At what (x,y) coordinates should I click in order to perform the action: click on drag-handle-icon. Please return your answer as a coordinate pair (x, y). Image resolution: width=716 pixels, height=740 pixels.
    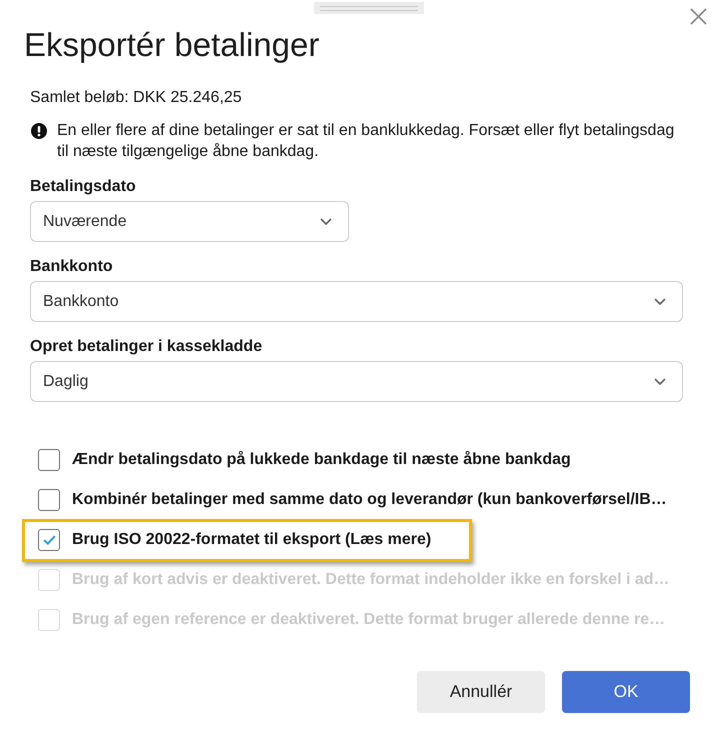
    Looking at the image, I should click on (369, 8).